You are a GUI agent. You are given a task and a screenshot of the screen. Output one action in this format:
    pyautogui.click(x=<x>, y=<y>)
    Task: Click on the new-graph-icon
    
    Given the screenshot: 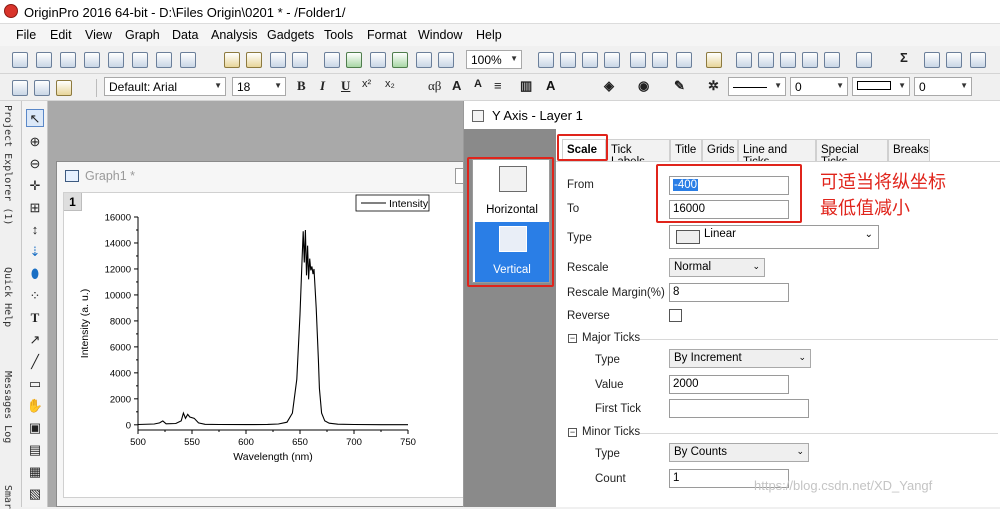 What is the action you would take?
    pyautogui.click(x=68, y=60)
    